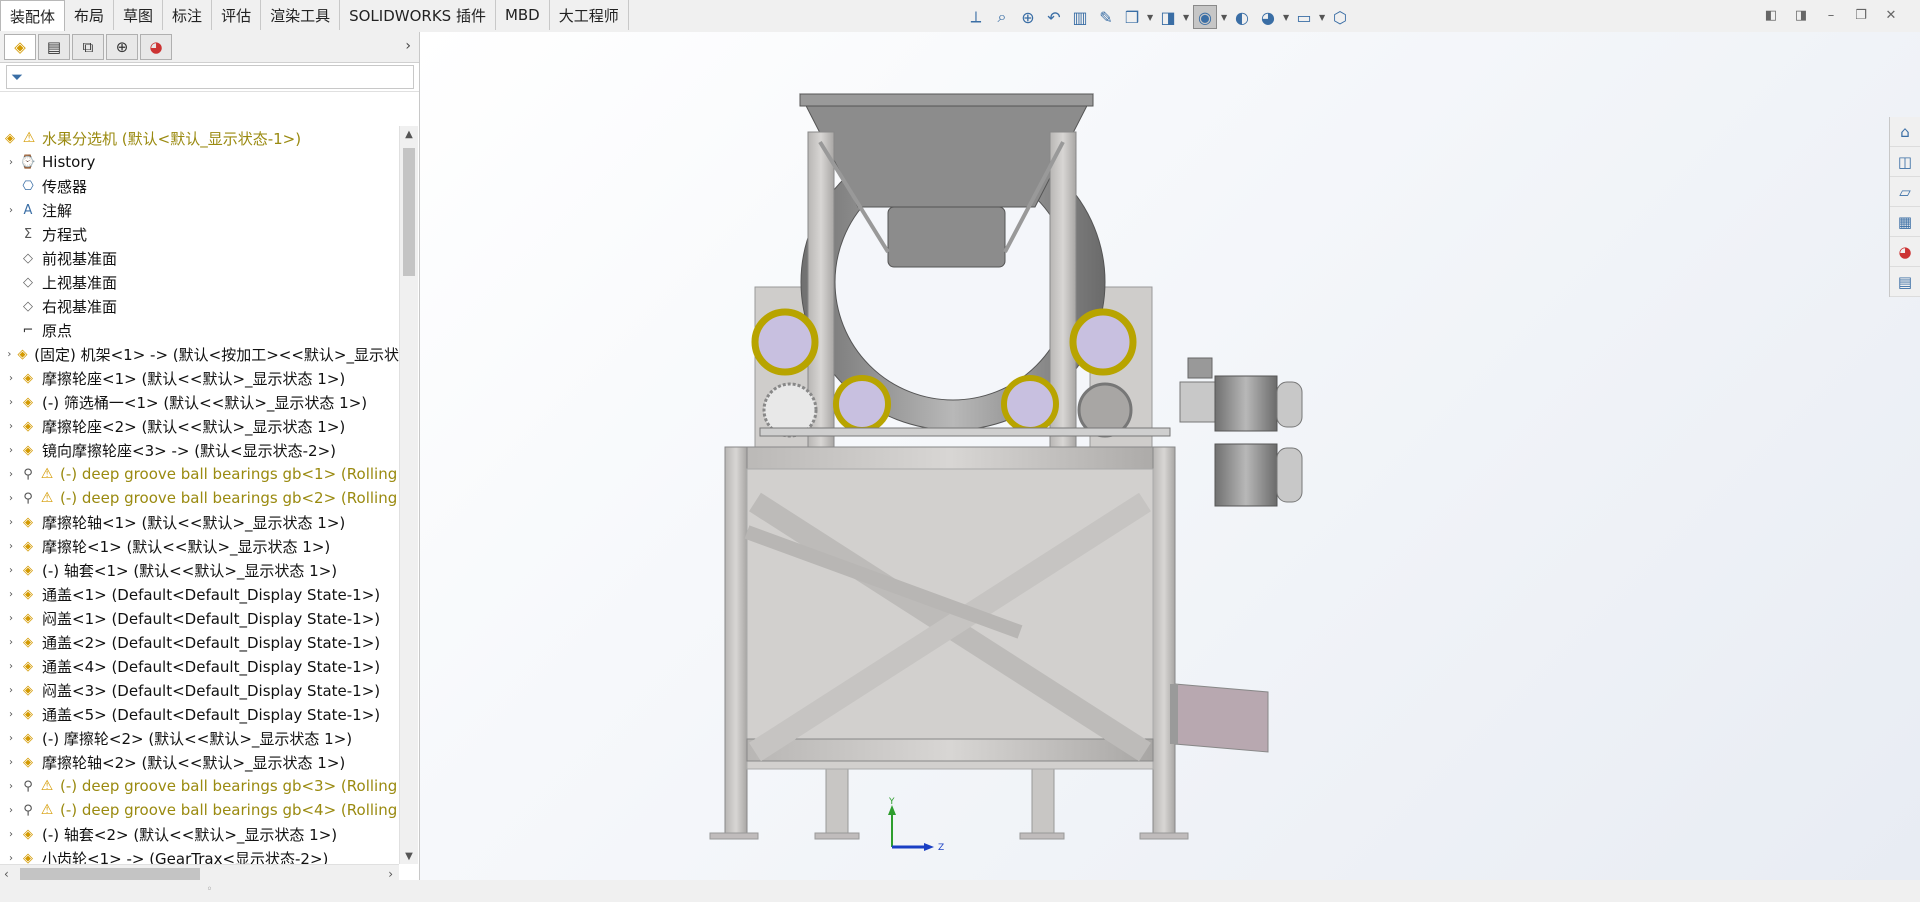  I want to click on tree-horizontal-scrollbar: ‹ ›, so click(199, 873).